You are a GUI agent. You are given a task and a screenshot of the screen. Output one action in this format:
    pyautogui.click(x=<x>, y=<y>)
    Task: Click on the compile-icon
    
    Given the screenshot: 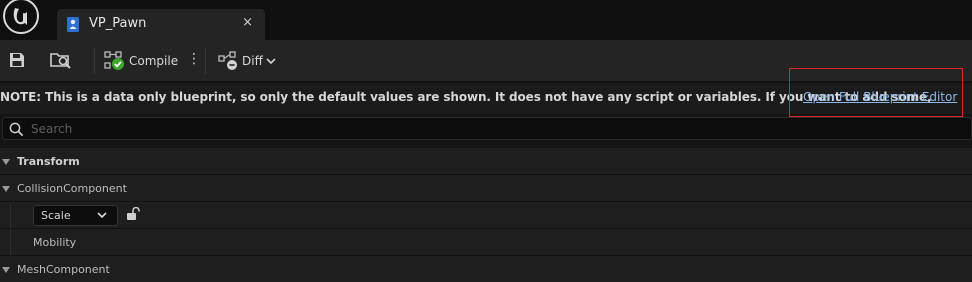 What is the action you would take?
    pyautogui.click(x=114, y=60)
    